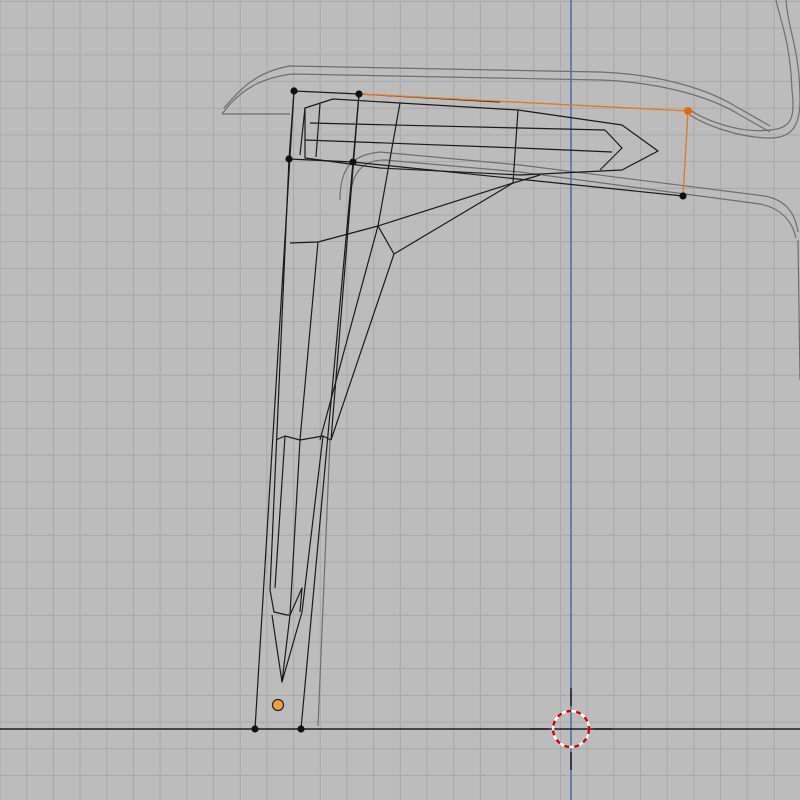 The image size is (800, 800). Describe the element at coordinates (523, 145) in the screenshot. I see `selected-edges` at that location.